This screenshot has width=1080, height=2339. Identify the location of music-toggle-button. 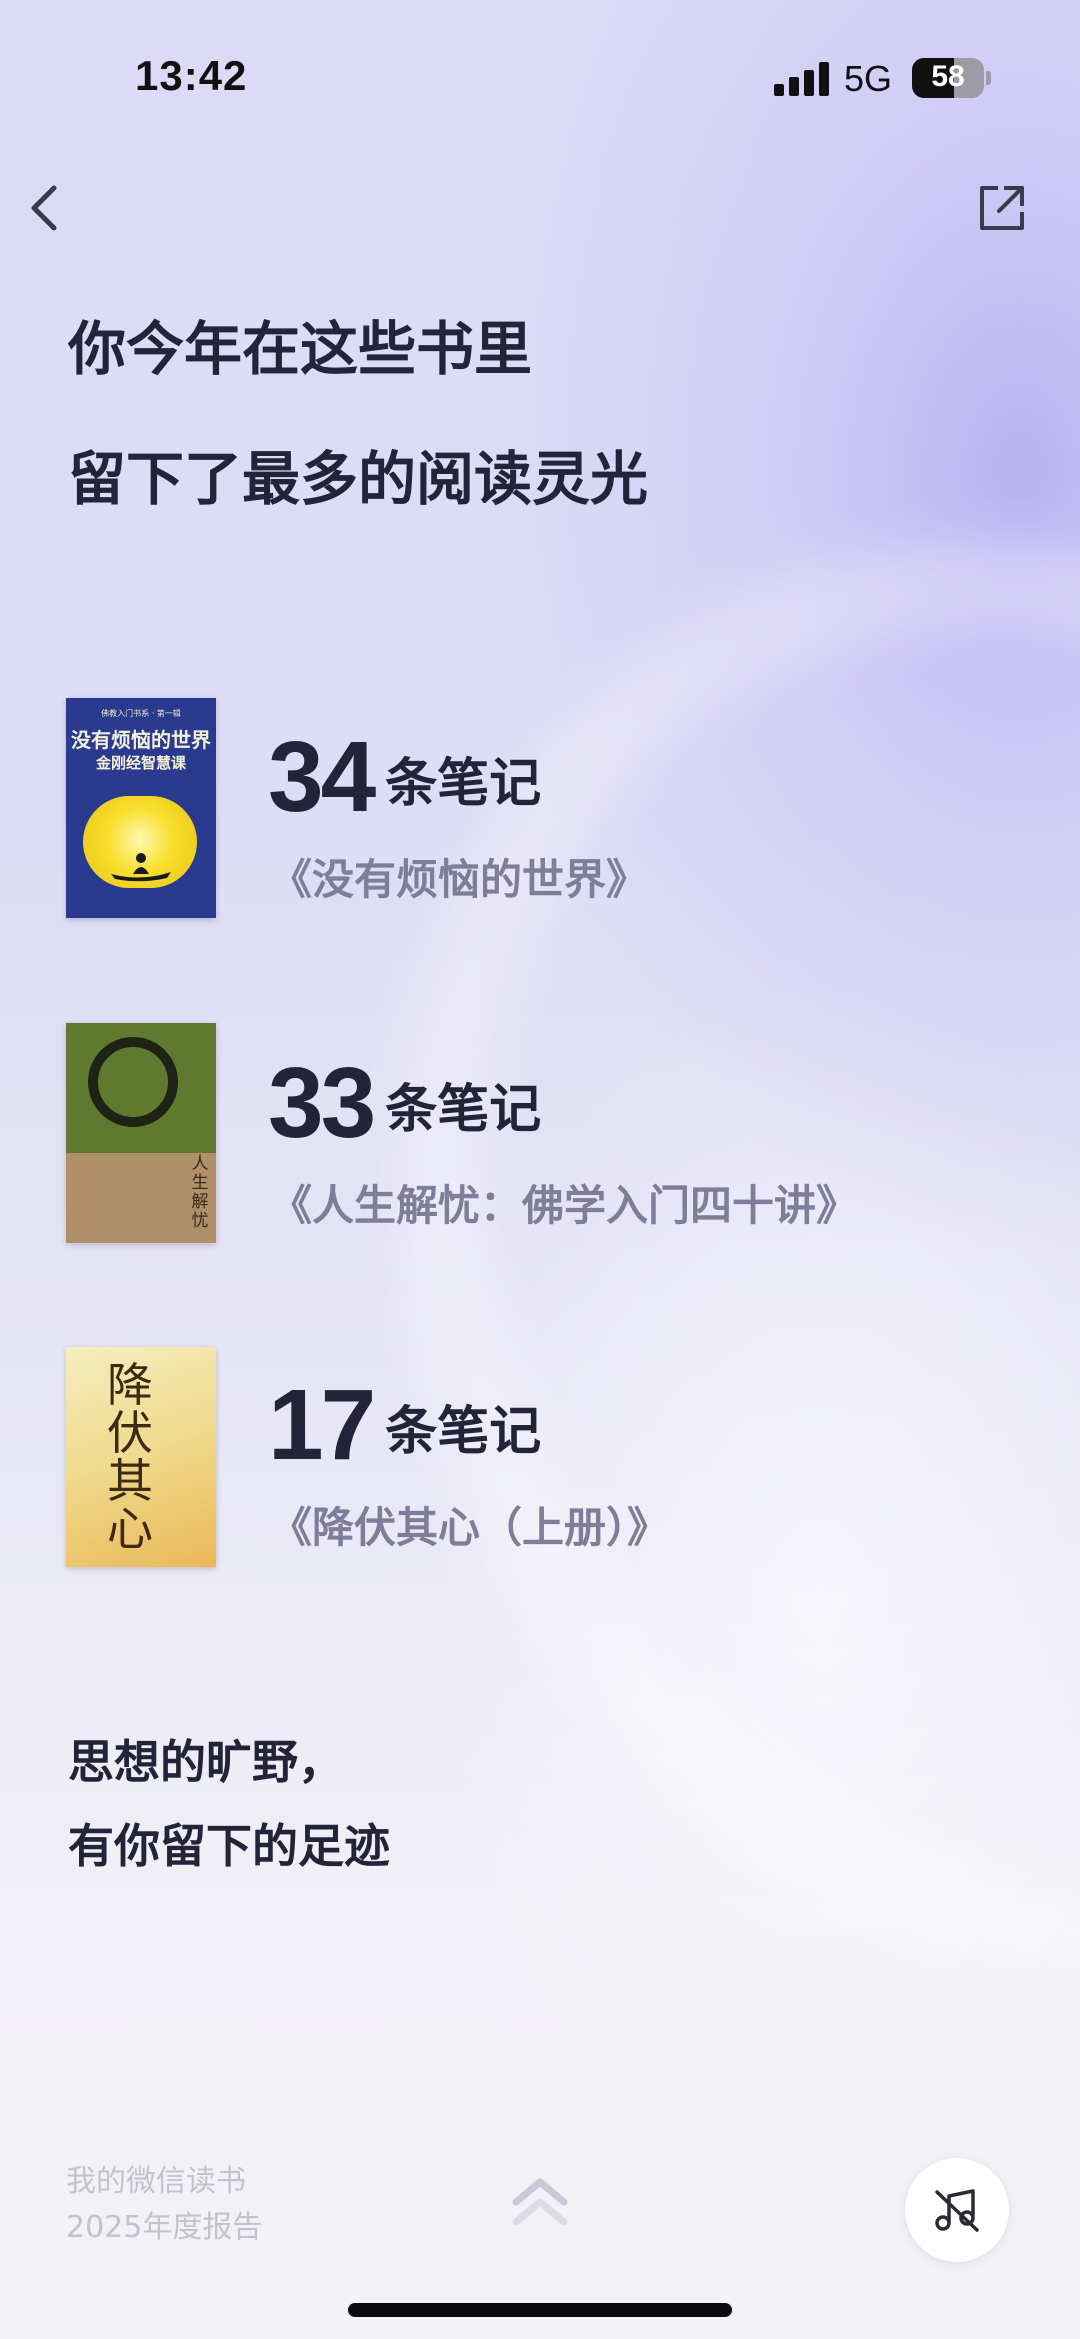
(957, 2210).